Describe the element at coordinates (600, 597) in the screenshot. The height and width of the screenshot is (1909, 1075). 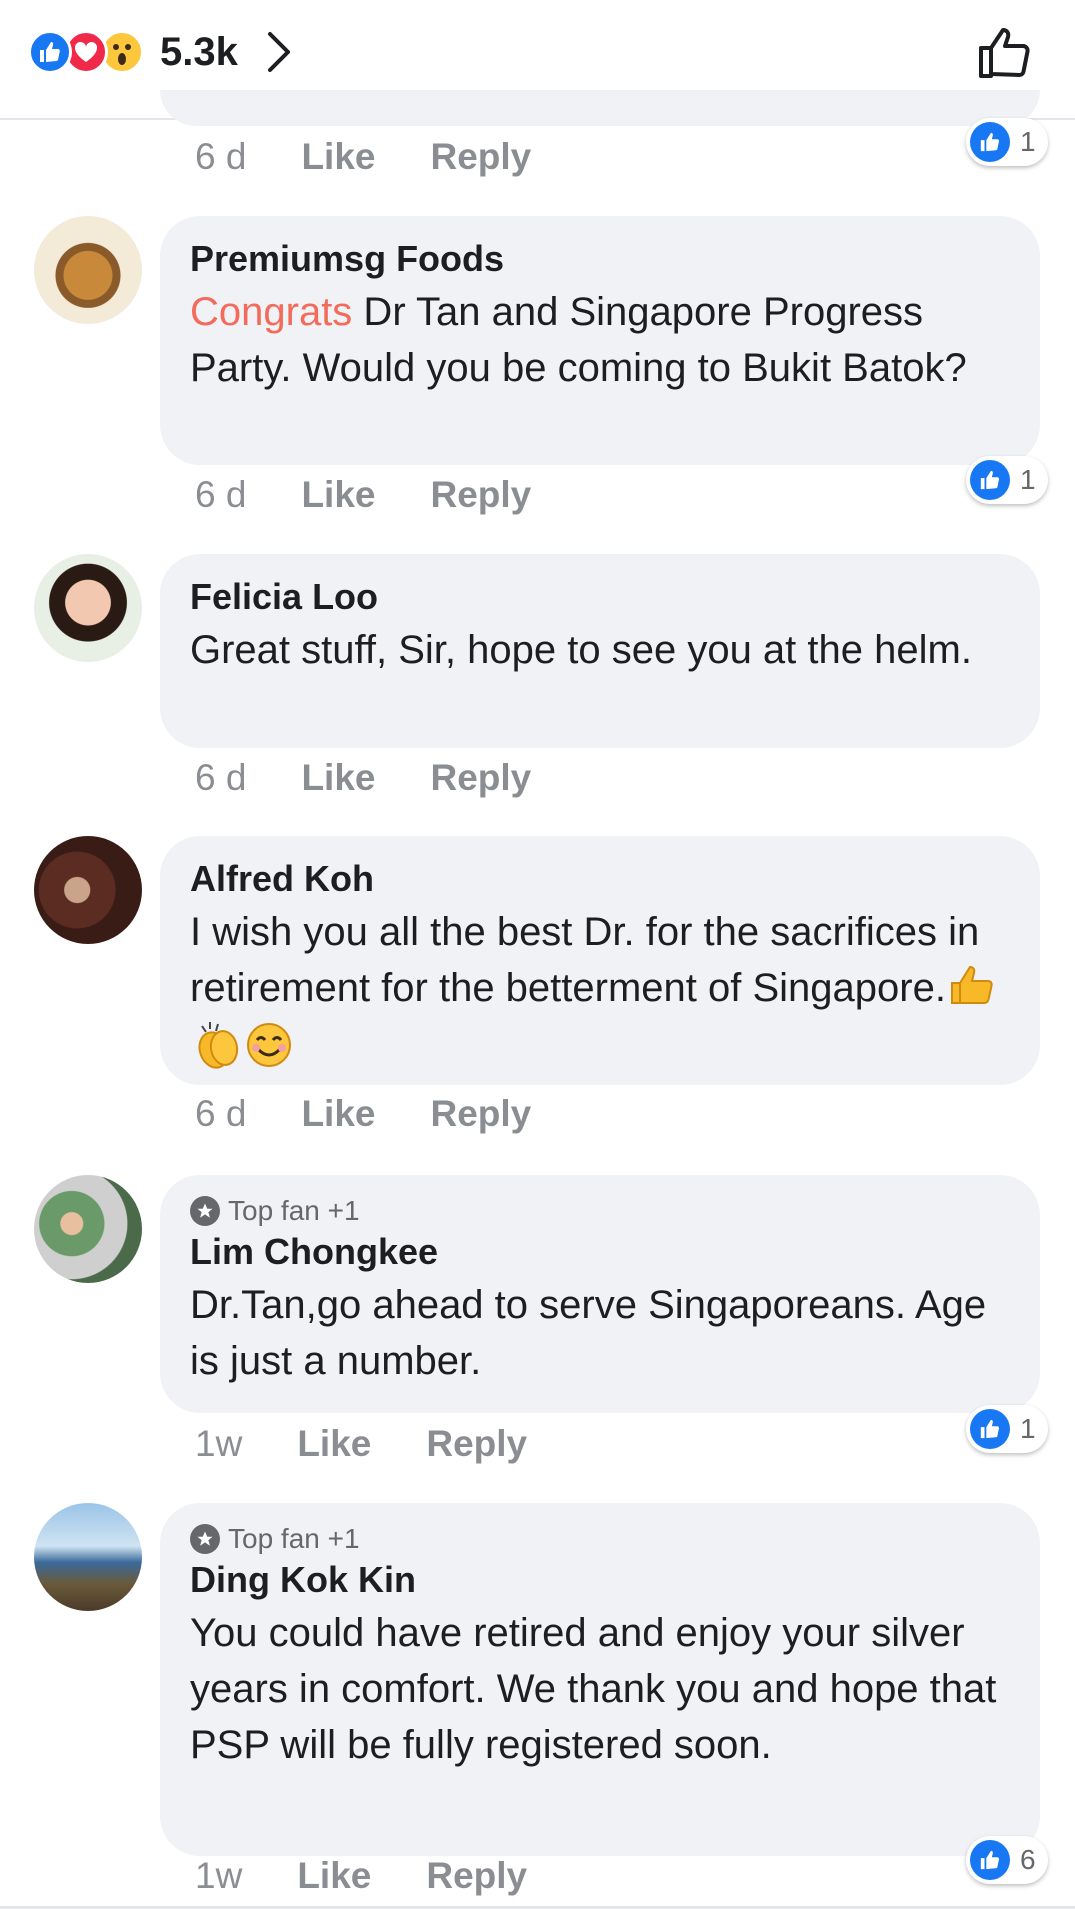
I see `comment-author: Felicia Loo` at that location.